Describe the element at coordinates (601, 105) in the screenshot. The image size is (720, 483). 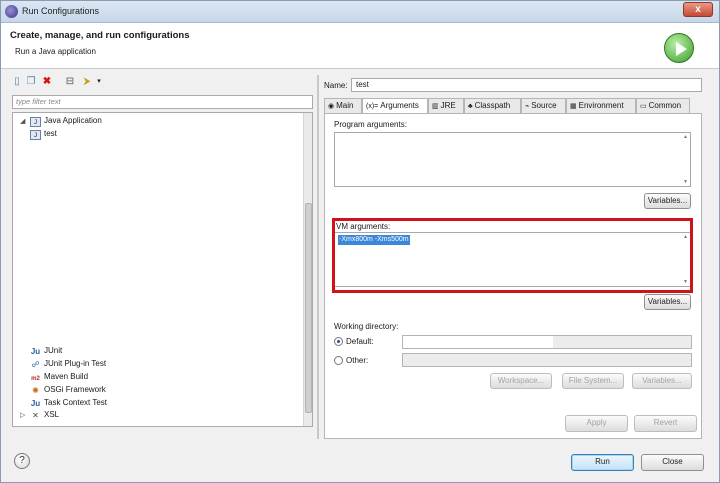
I see `tab-environment: ▦ Environment` at that location.